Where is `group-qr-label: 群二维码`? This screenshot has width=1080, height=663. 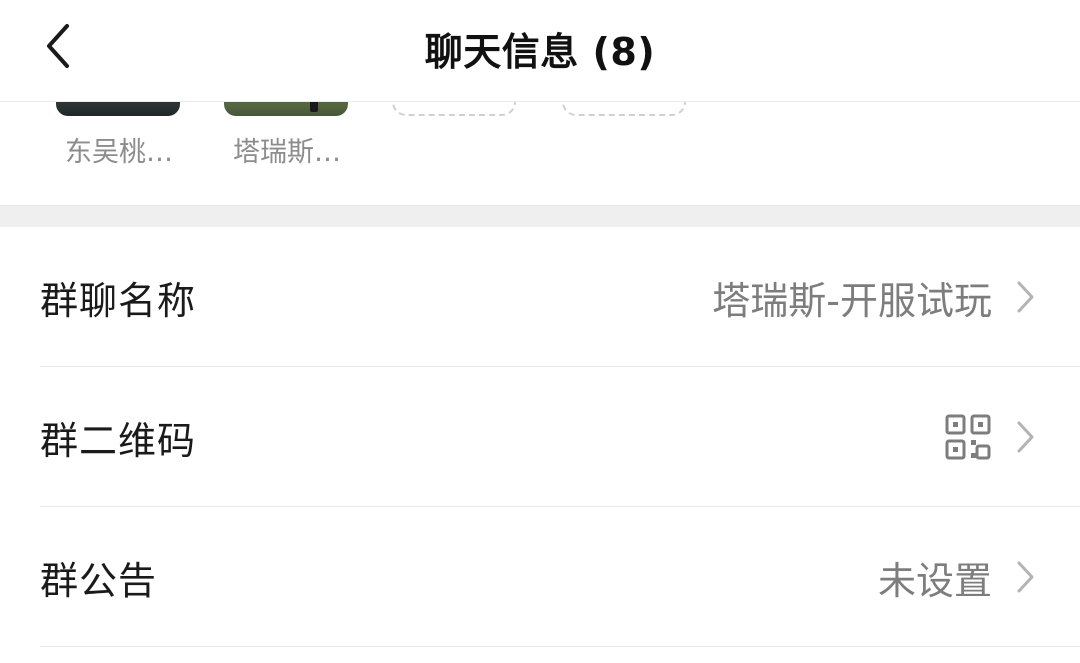
group-qr-label: 群二维码 is located at coordinates (118, 440).